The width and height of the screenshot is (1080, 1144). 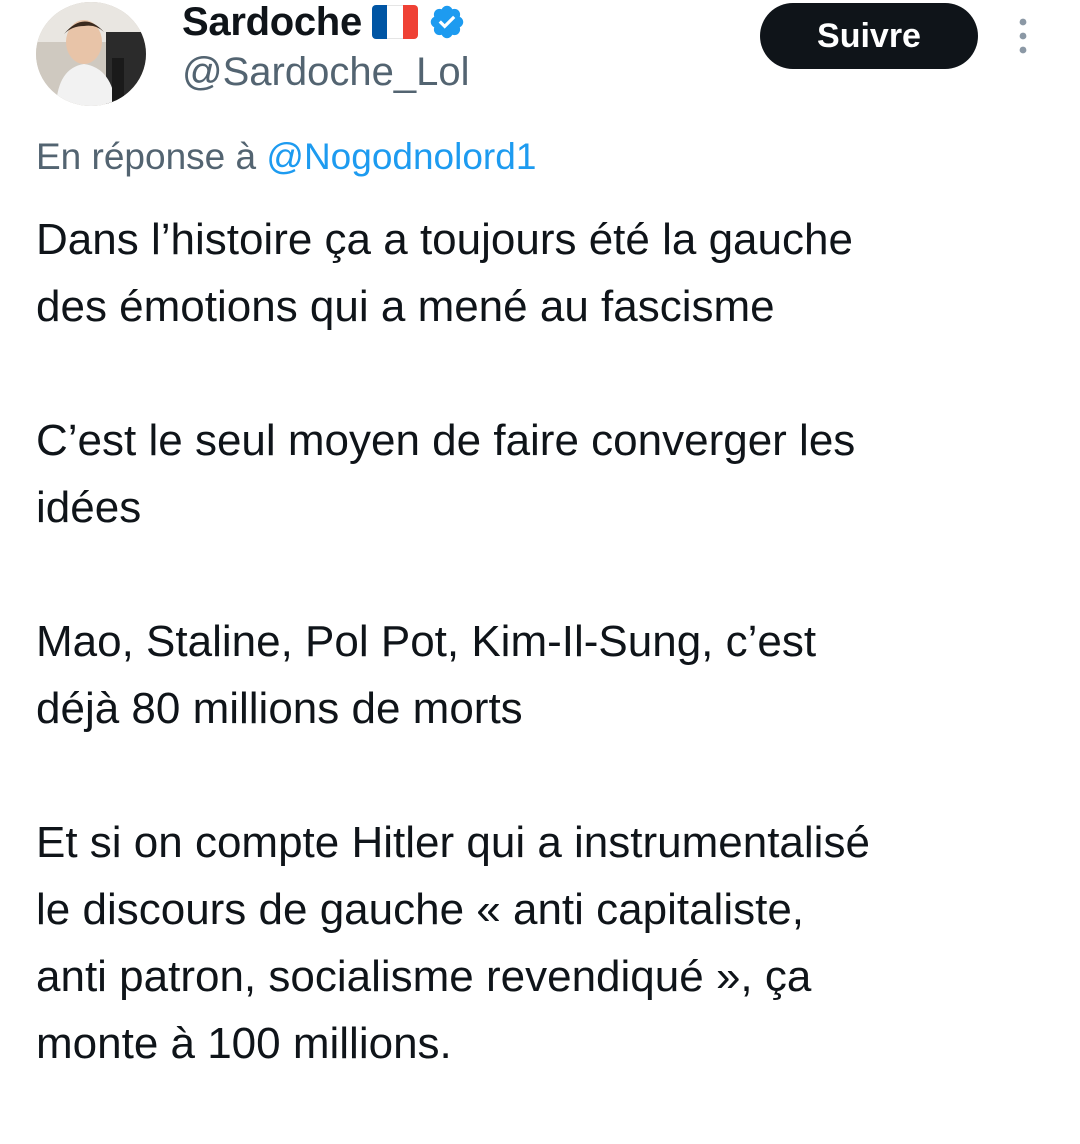 What do you see at coordinates (424, 976) in the screenshot?
I see `tweet-line: anti patron, socialisme revendiqué », ça` at bounding box center [424, 976].